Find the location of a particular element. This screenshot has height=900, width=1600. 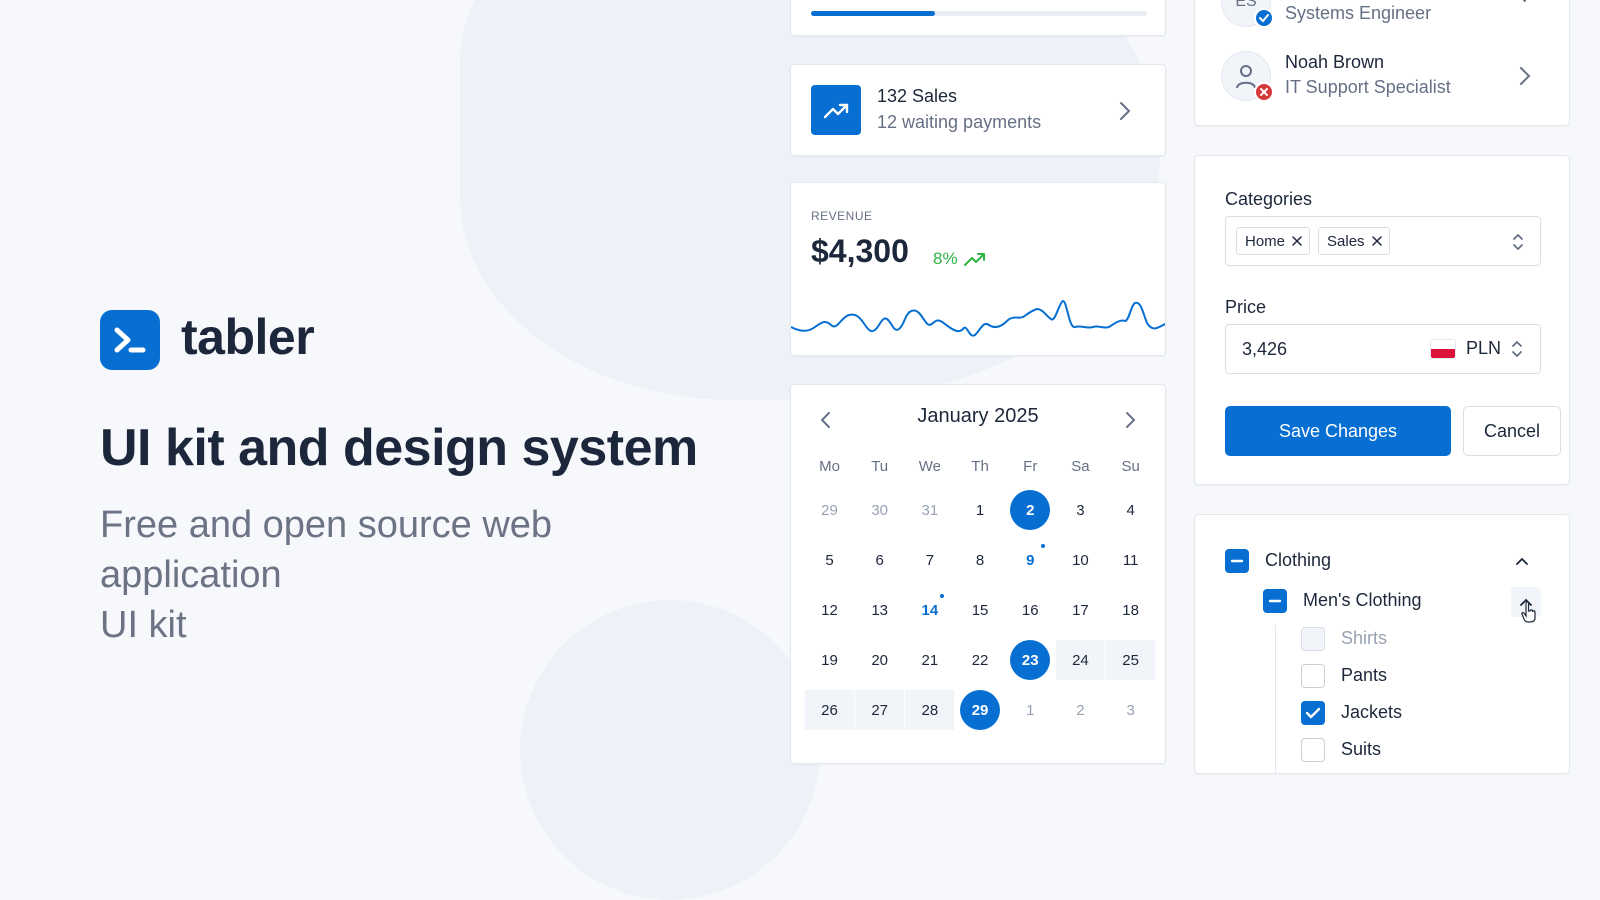

currency-select: PLN is located at coordinates (1476, 348).